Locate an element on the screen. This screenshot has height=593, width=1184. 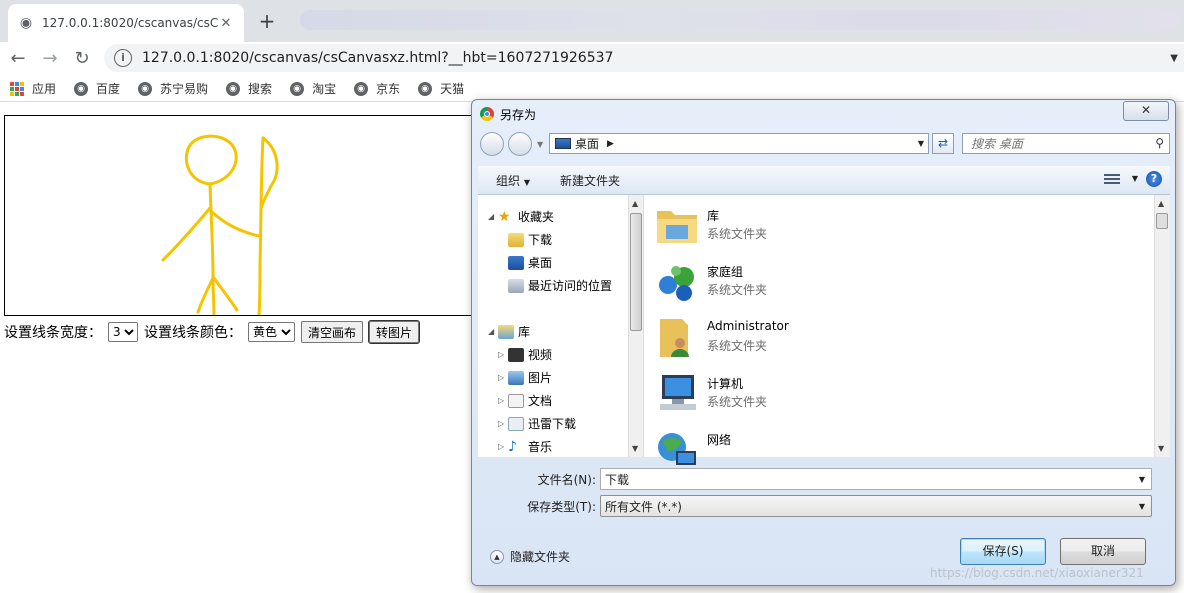
bookmark-tmall: ◉ 天猫 is located at coordinates (441, 88).